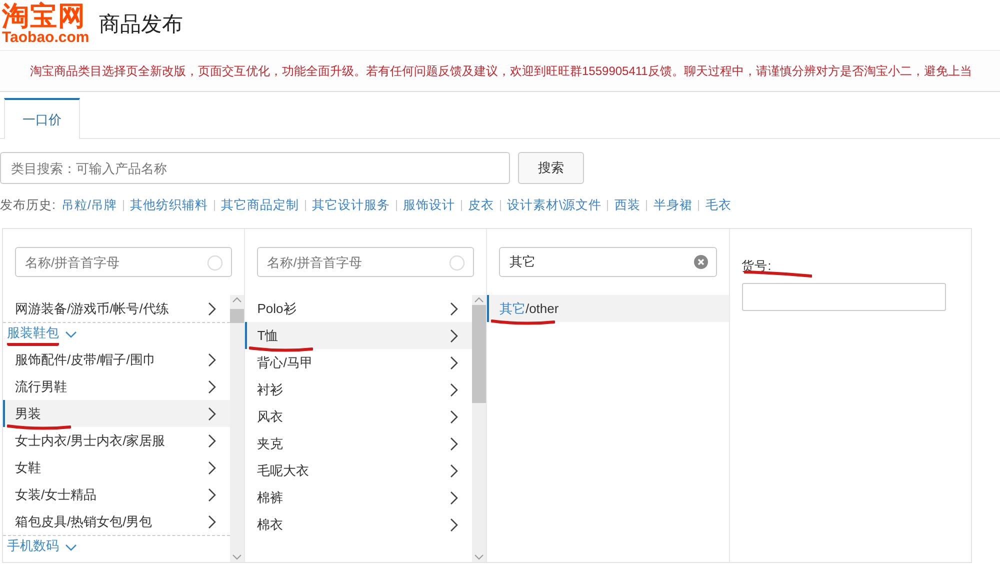 This screenshot has height=574, width=1000. Describe the element at coordinates (500, 71) in the screenshot. I see `notice-bar: 淘宝商品类目选择页全新改版，页面交互优化，功能全面升级。若有任何问题反馈及建议，欢迎到旺旺群1559905411反馈。聊天过程中，请谨慎分辨对方是否淘宝小二，避免上当` at that location.